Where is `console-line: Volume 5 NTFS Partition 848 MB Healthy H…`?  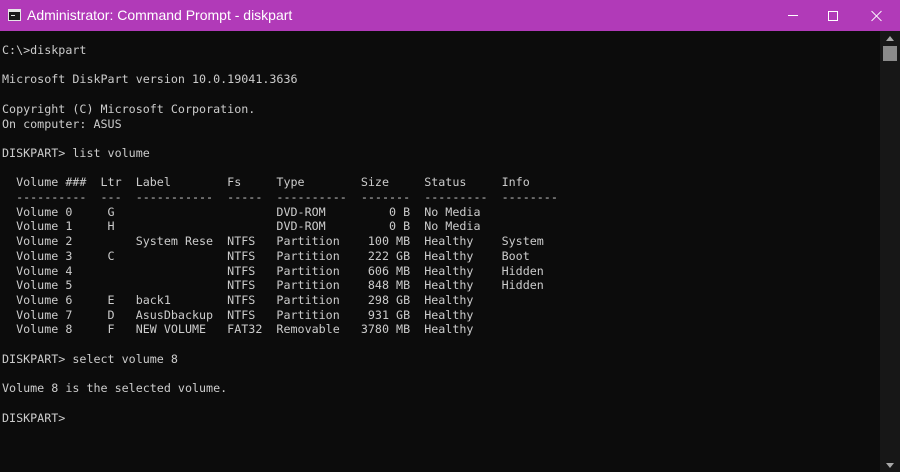 console-line: Volume 5 NTFS Partition 848 MB Healthy H… is located at coordinates (273, 285).